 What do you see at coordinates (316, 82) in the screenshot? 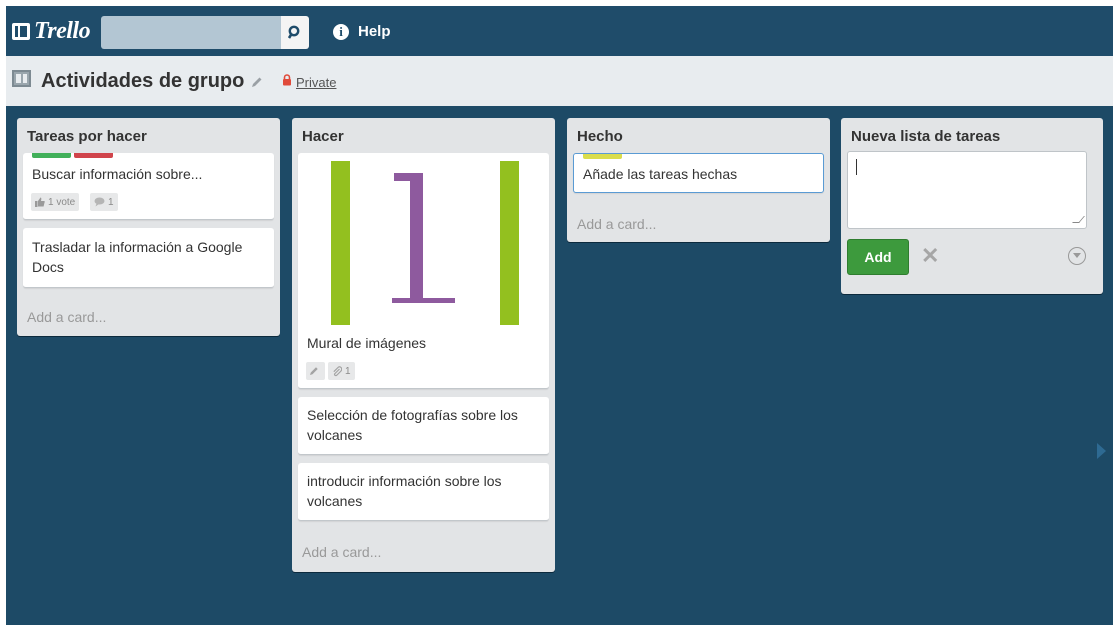
I see `board-visibility-link: Private` at bounding box center [316, 82].